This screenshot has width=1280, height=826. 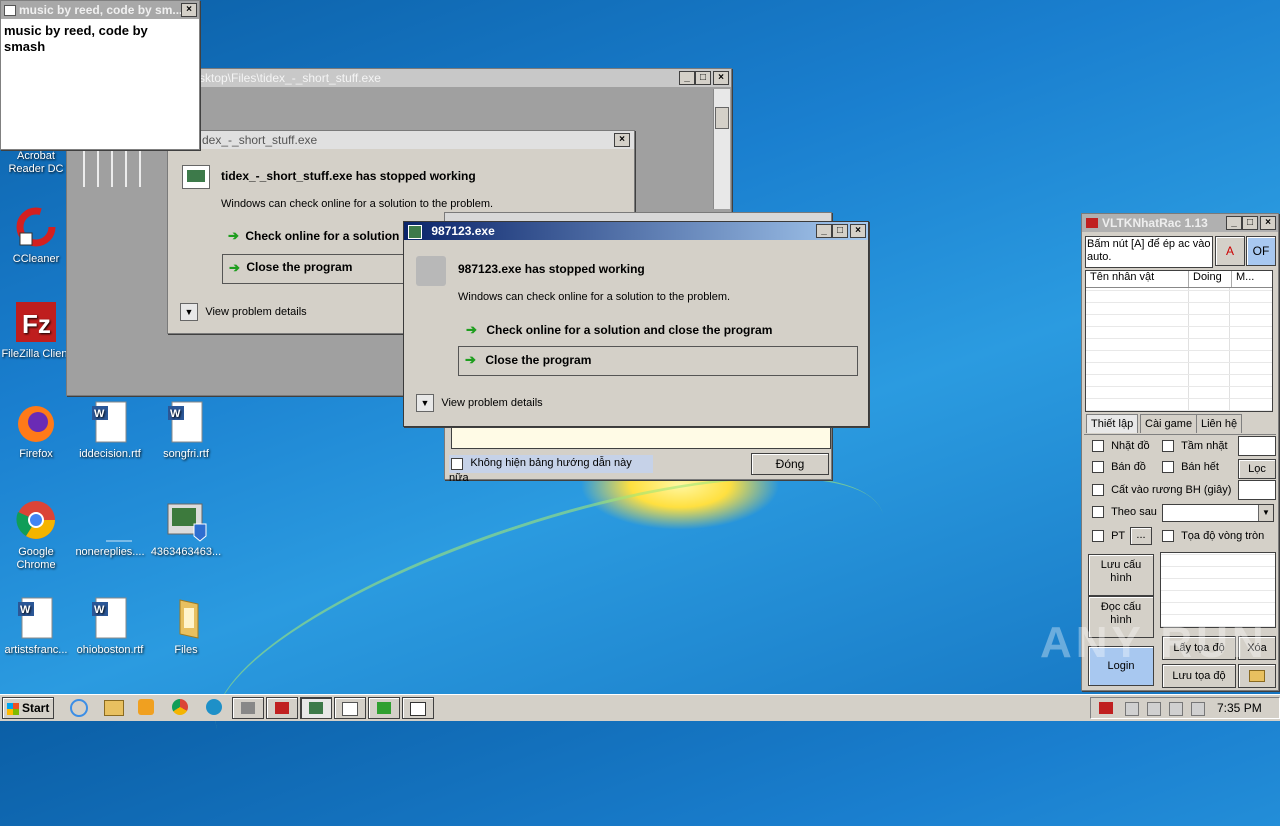 I want to click on tam-nhat-option: Tầm nhặt, so click(x=1195, y=446).